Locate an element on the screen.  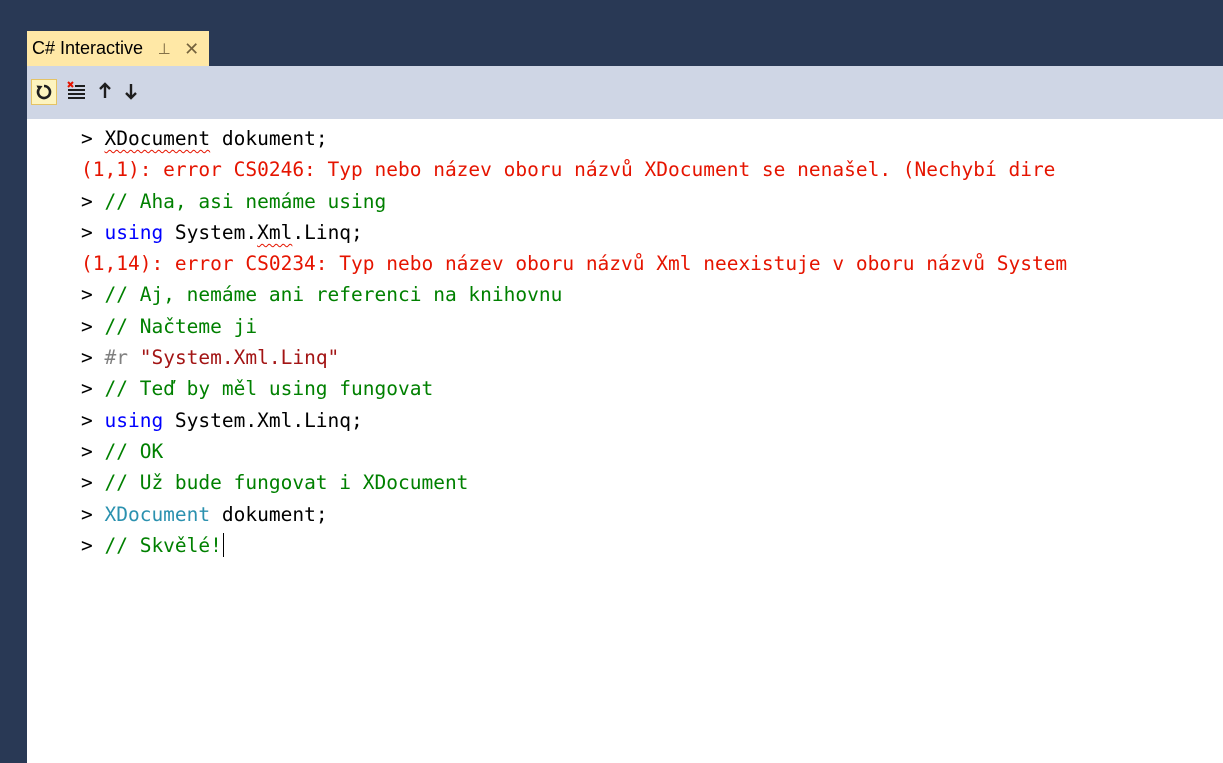
reset-icon is located at coordinates (44, 92).